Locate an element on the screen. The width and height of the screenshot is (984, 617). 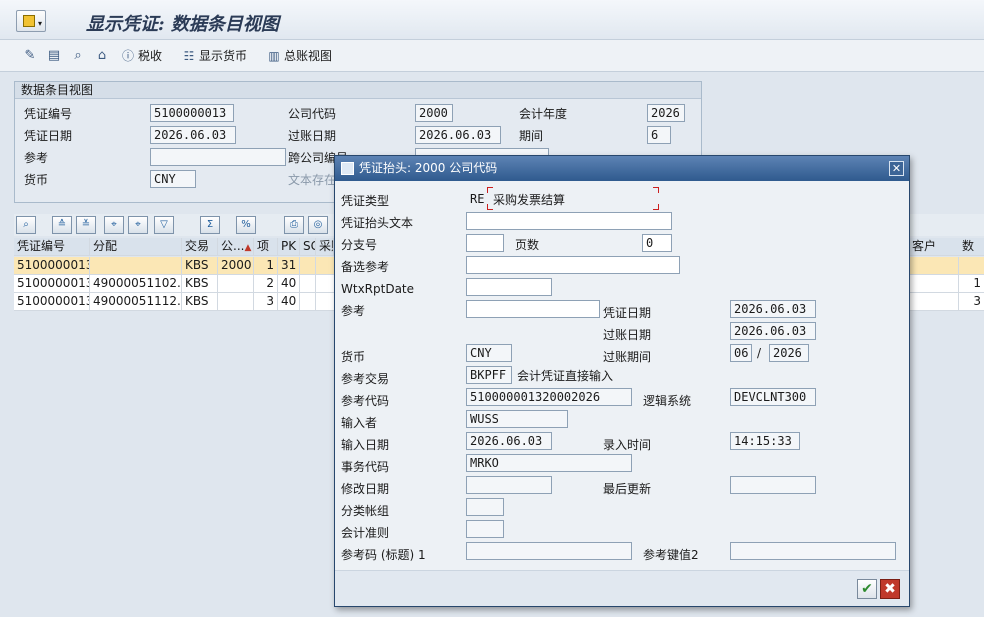
print-icon: ⎙ is located at coordinates (294, 225).